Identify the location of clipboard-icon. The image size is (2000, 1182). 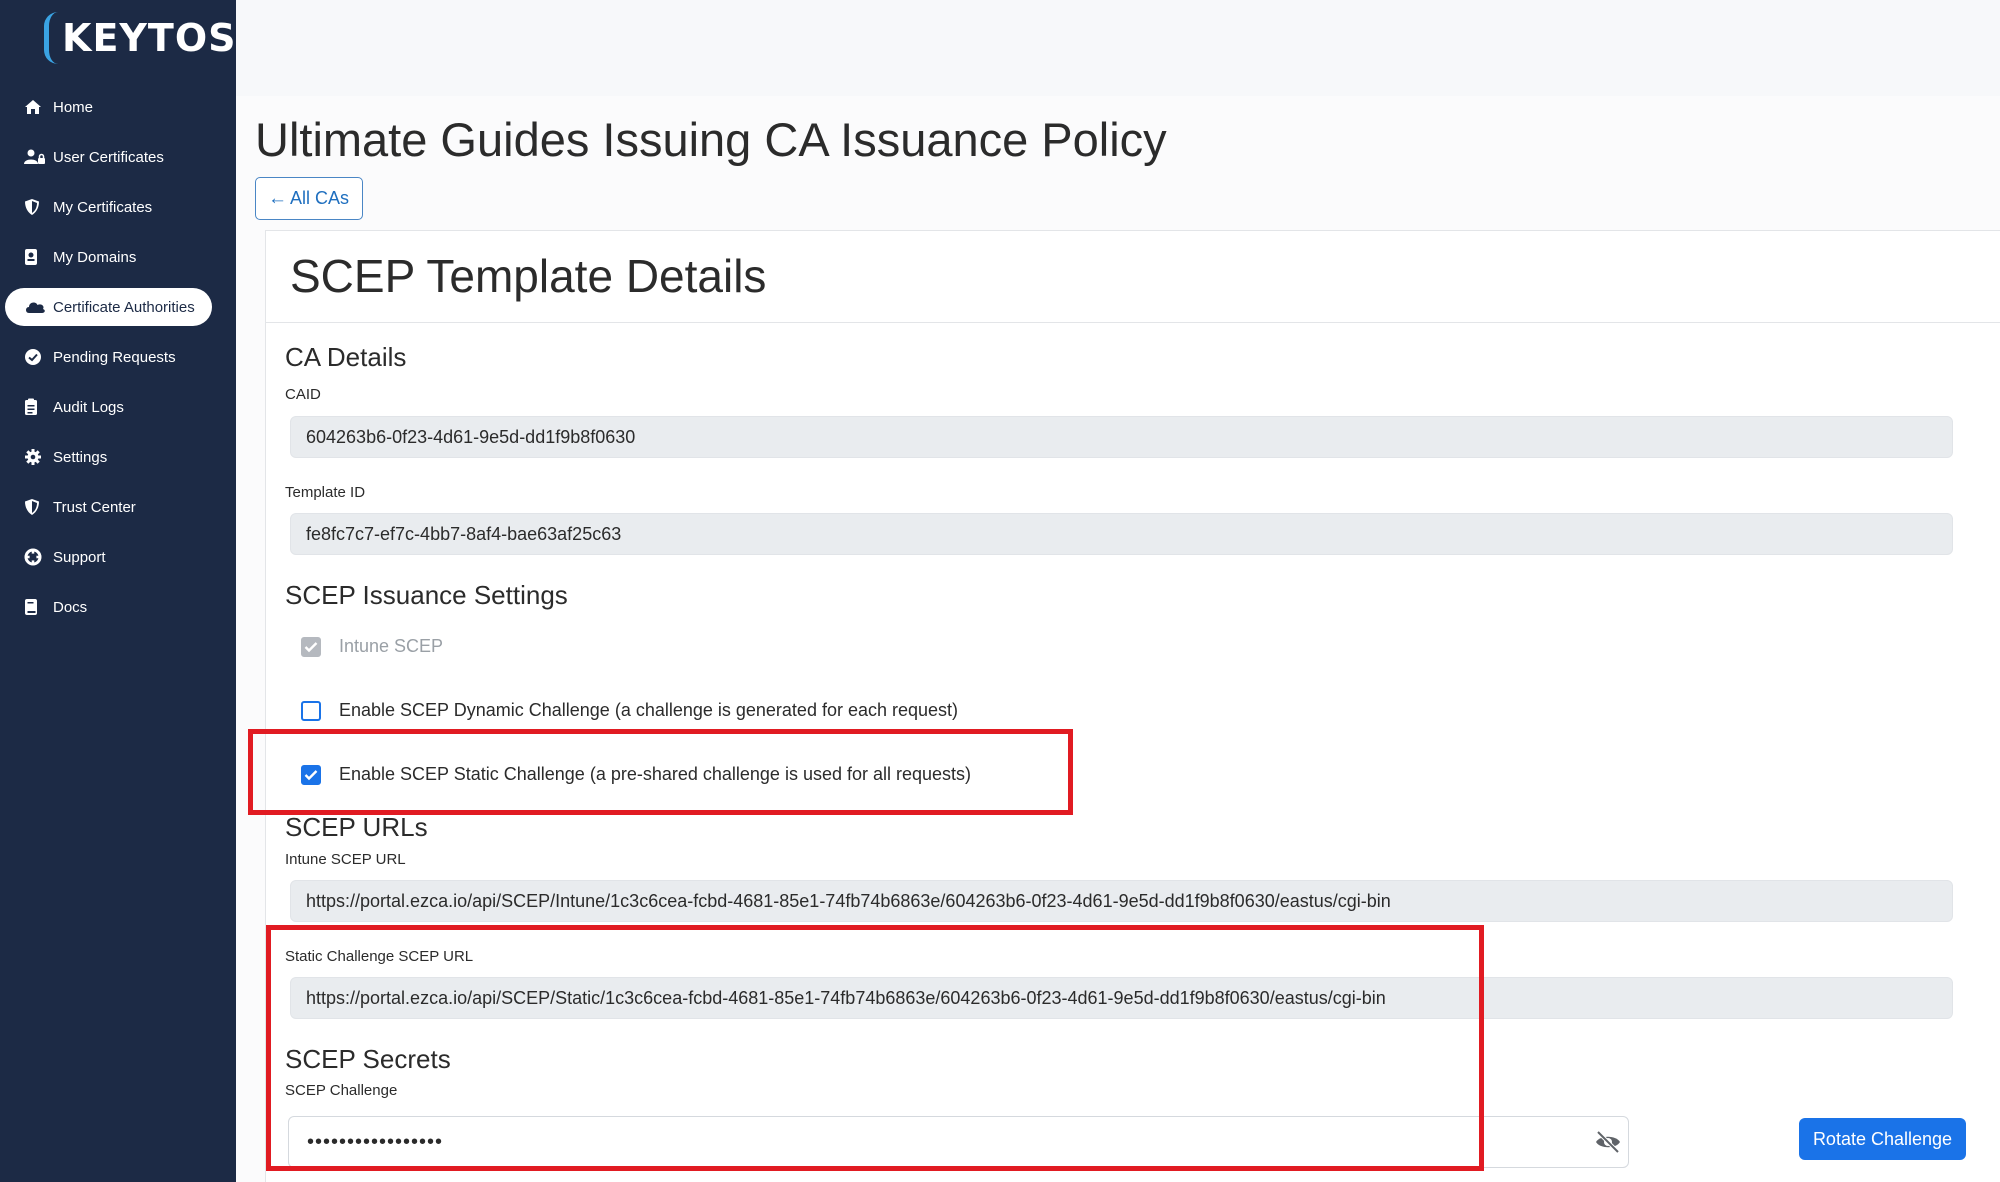
(35, 407).